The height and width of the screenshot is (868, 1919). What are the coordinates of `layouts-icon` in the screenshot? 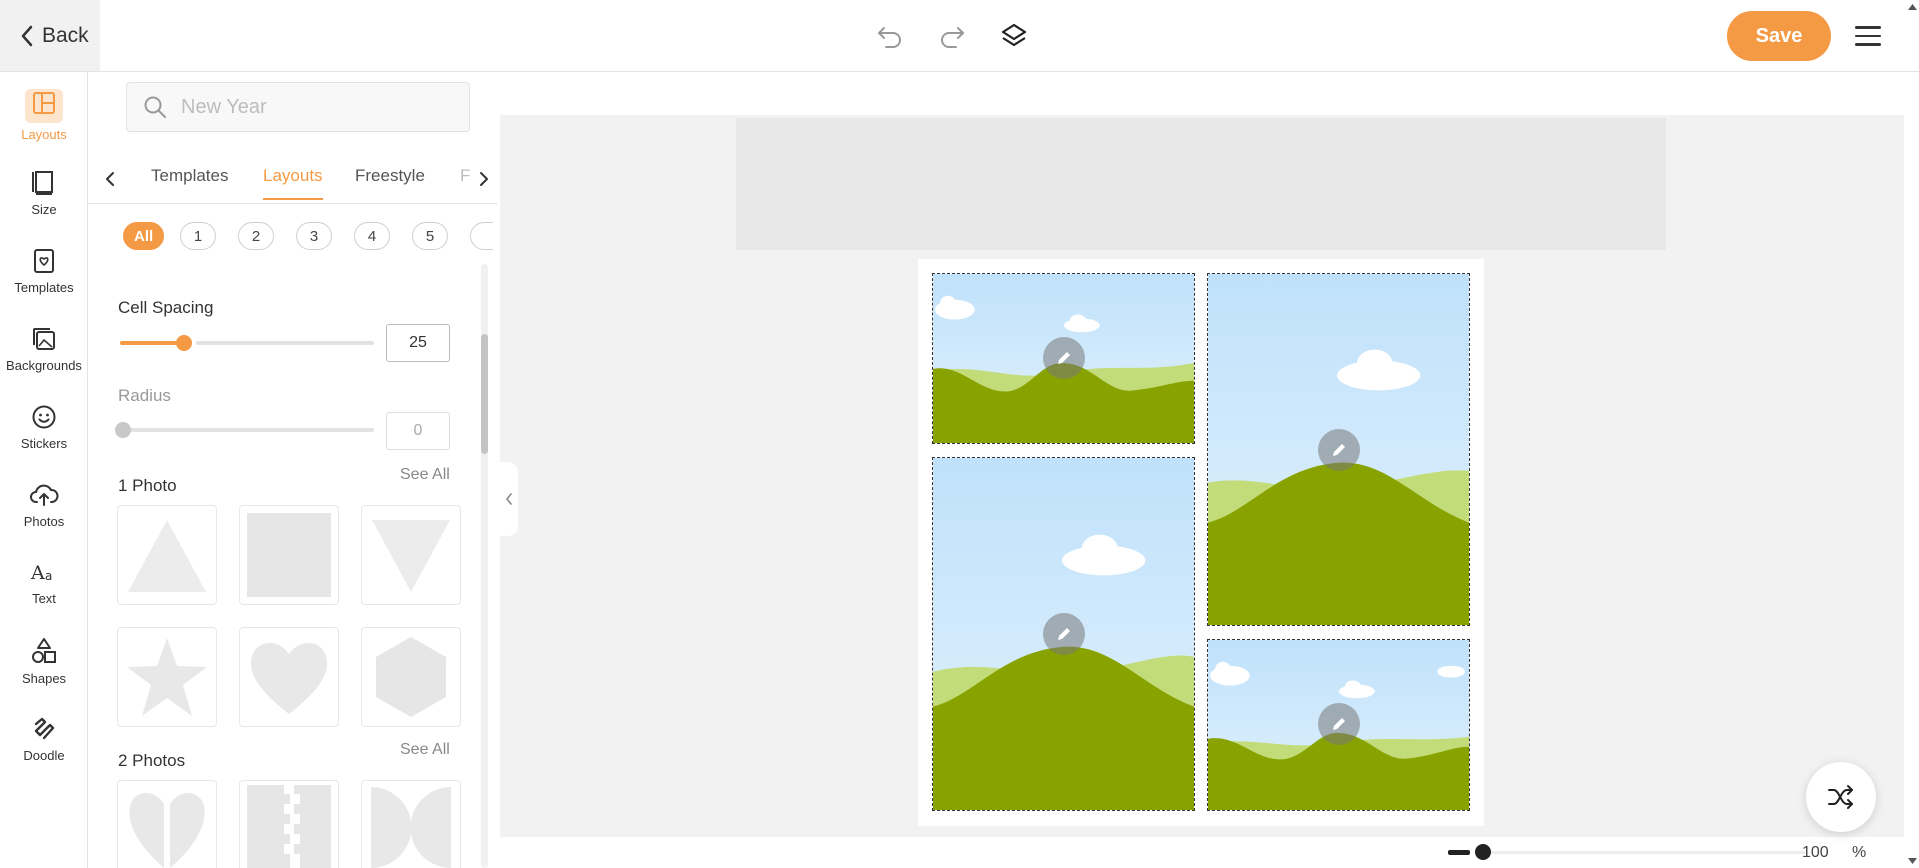 It's located at (44, 105).